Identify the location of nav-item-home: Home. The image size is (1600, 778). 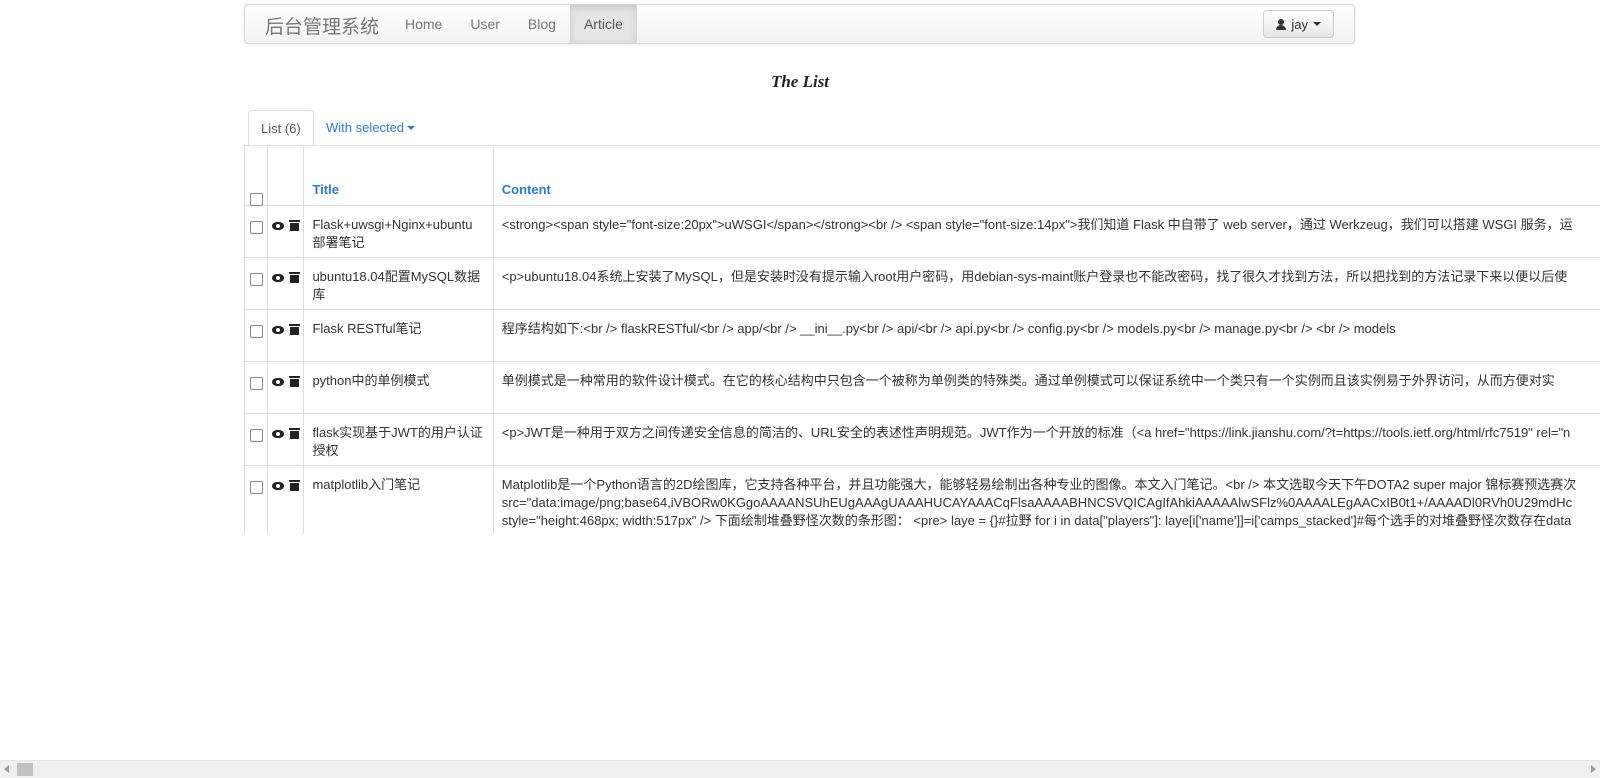
(423, 24).